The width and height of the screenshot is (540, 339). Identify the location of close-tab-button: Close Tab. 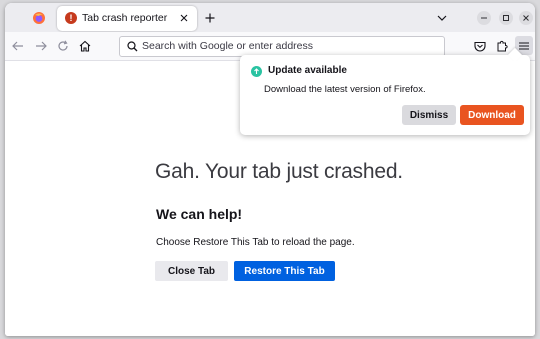
(191, 271).